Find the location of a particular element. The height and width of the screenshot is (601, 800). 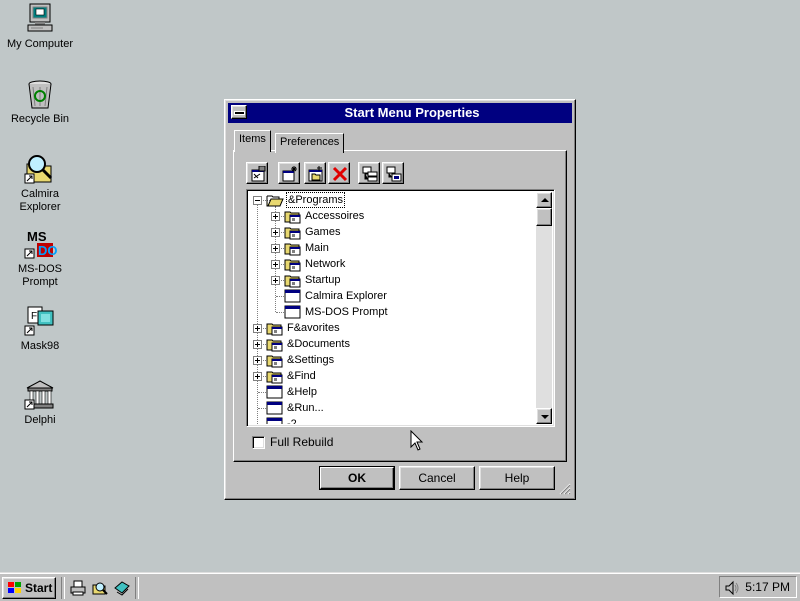

desktop-icon-msdos-prompt: MS DOS MS-DOS Prompt is located at coordinates (40, 258).